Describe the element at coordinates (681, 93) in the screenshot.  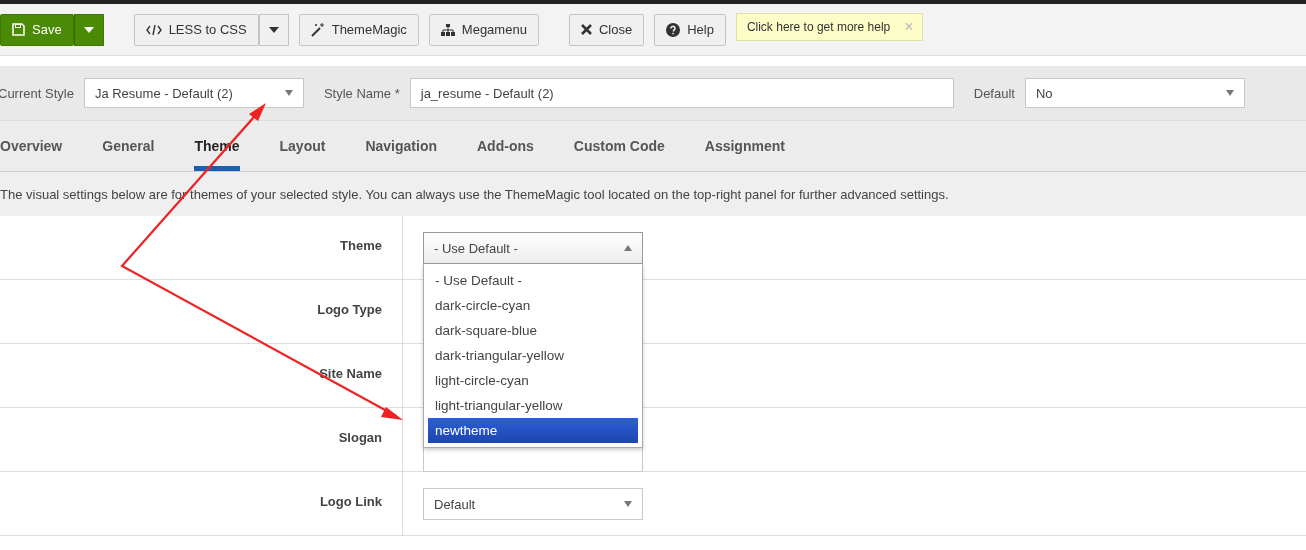
I see `style-name-field: ja_resume - Default (2)` at that location.